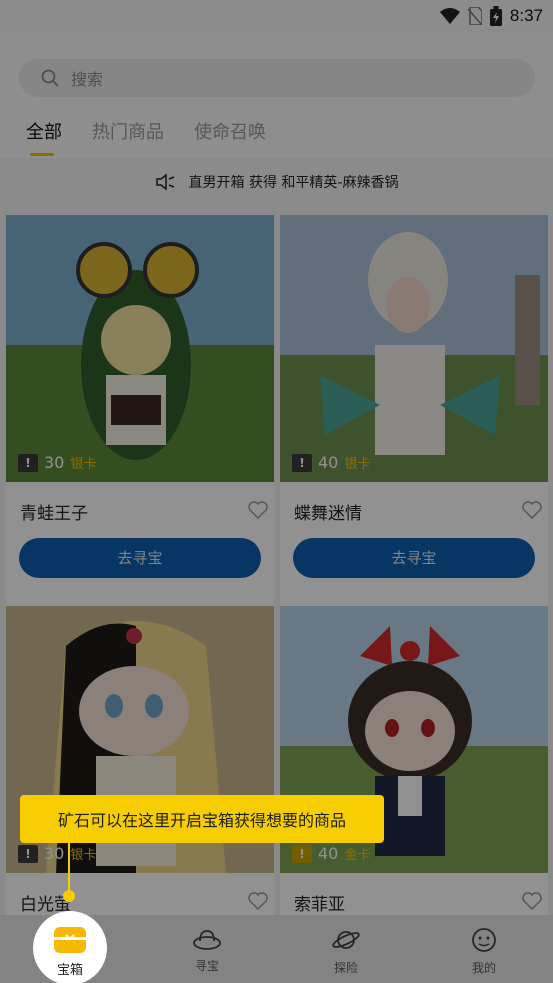 Image resolution: width=553 pixels, height=983 pixels. I want to click on treasure-box-icon, so click(70, 940).